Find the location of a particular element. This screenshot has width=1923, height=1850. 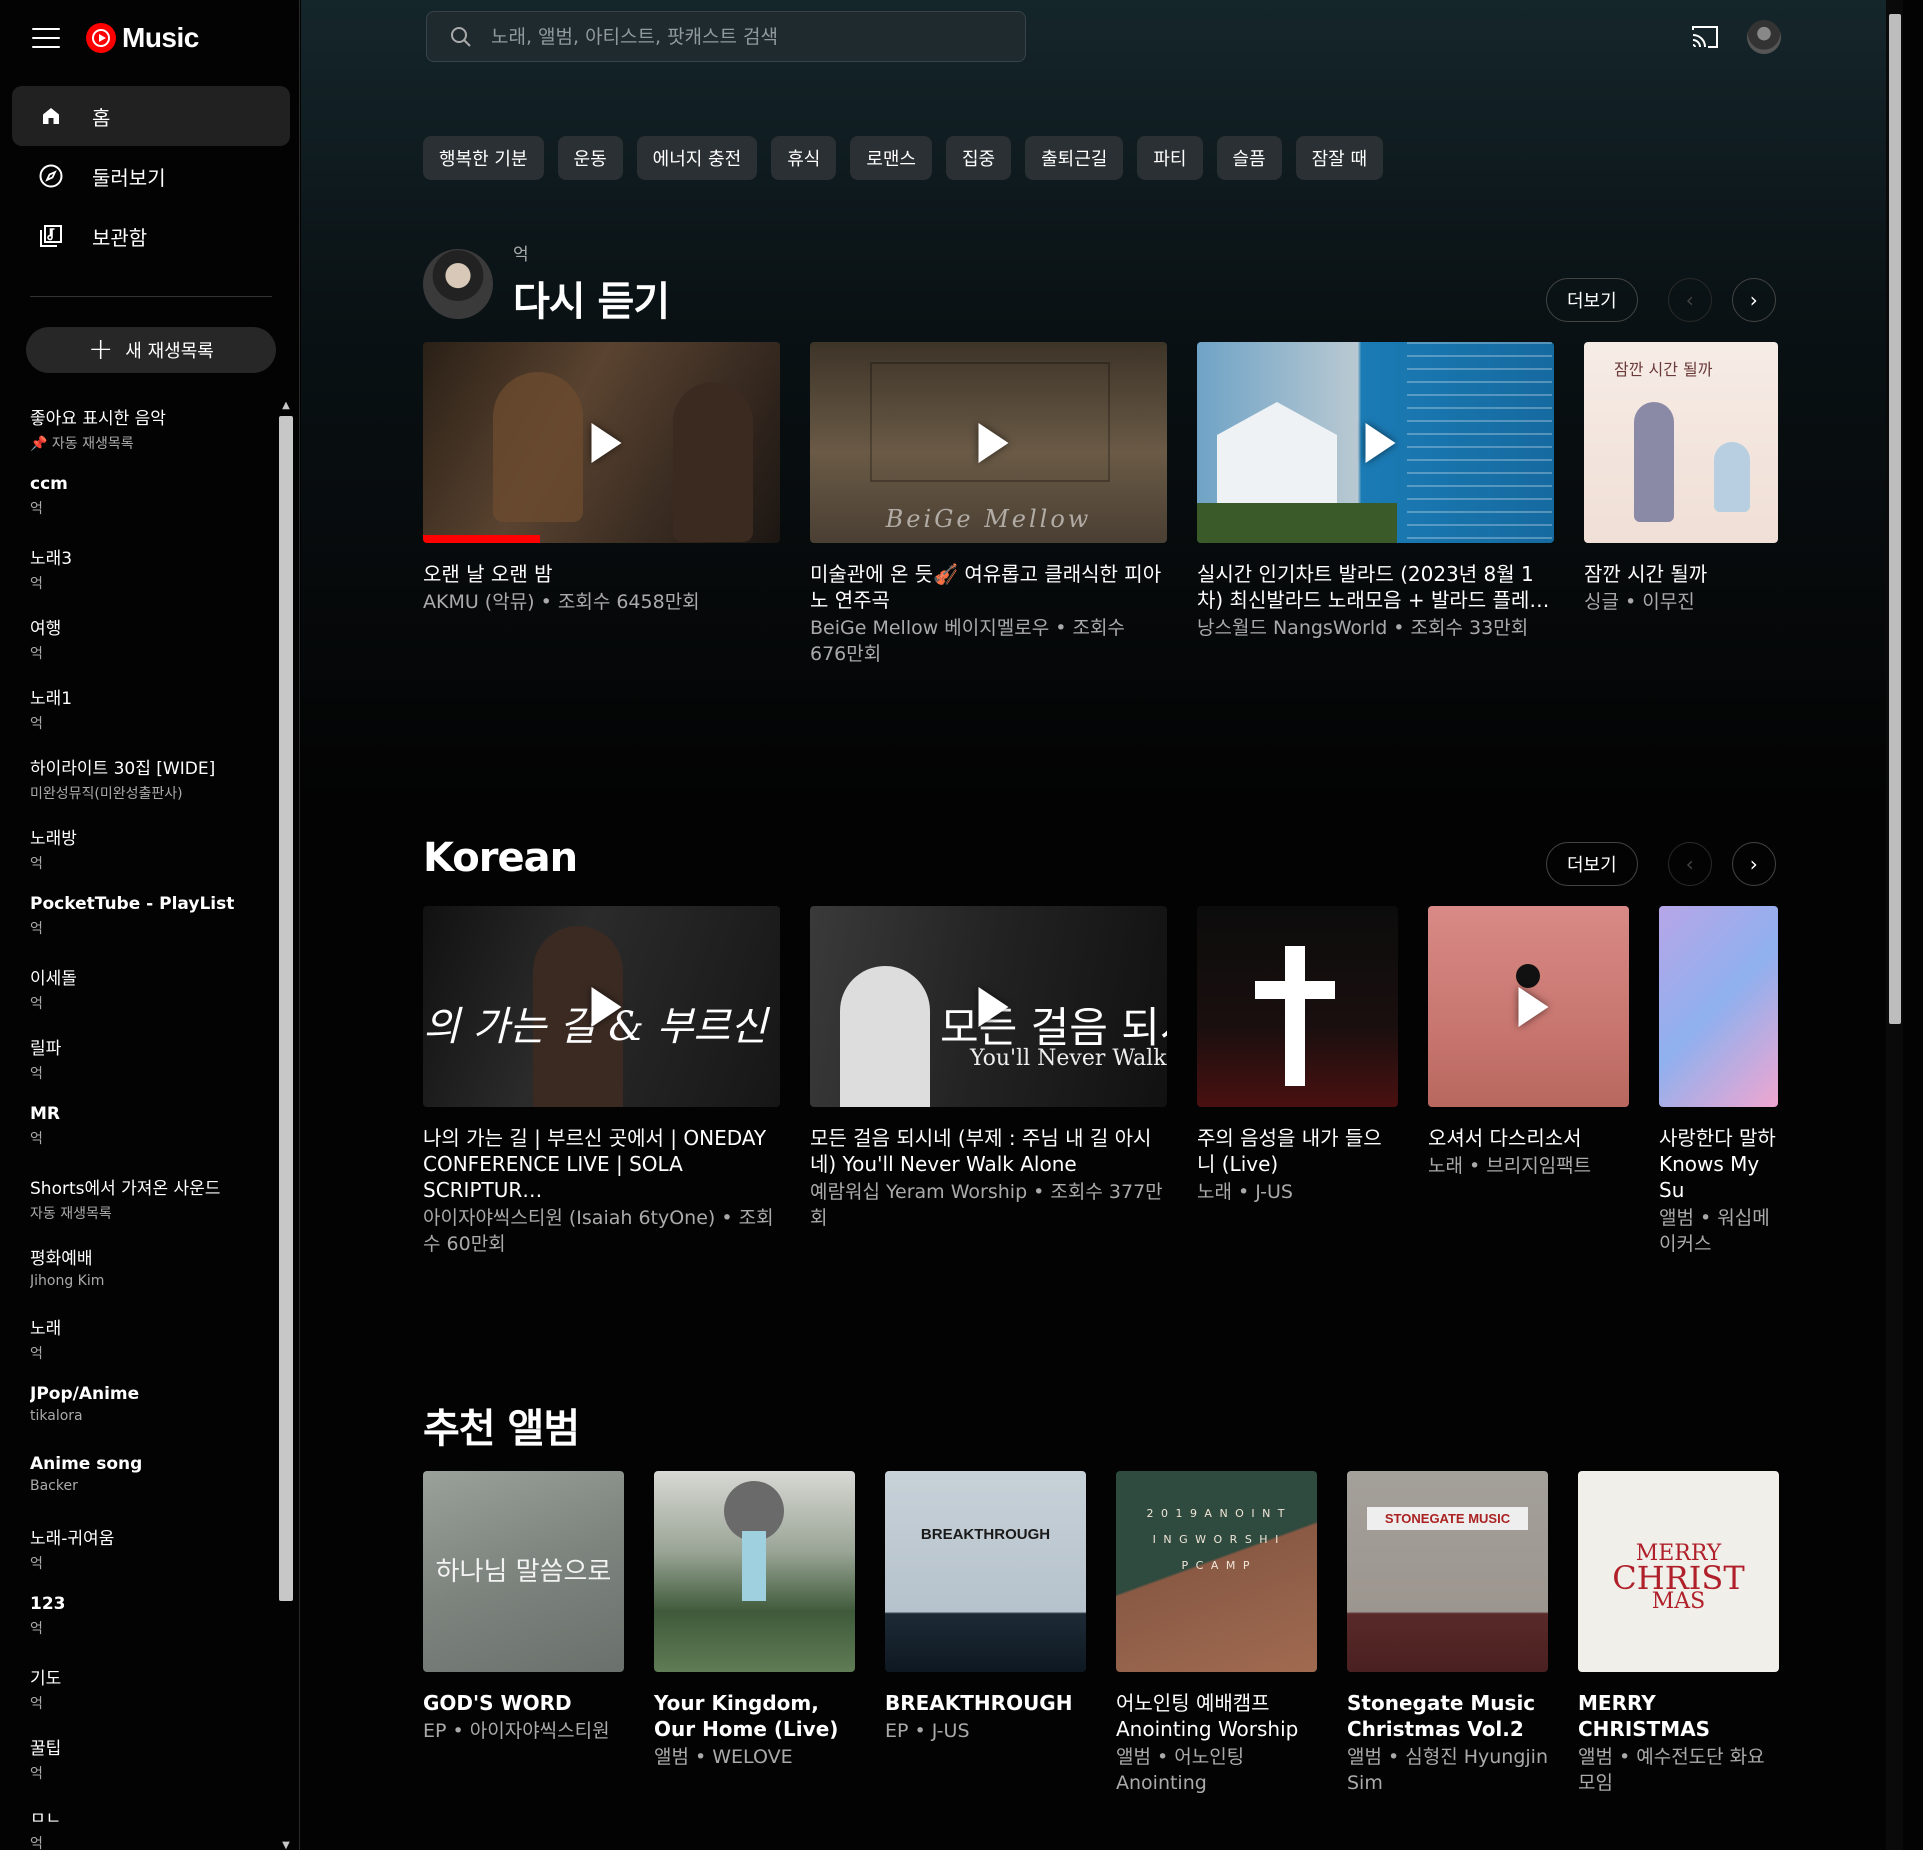

card-title: 주의 음성을 내가 들으니 (Live) is located at coordinates (1297, 1151).